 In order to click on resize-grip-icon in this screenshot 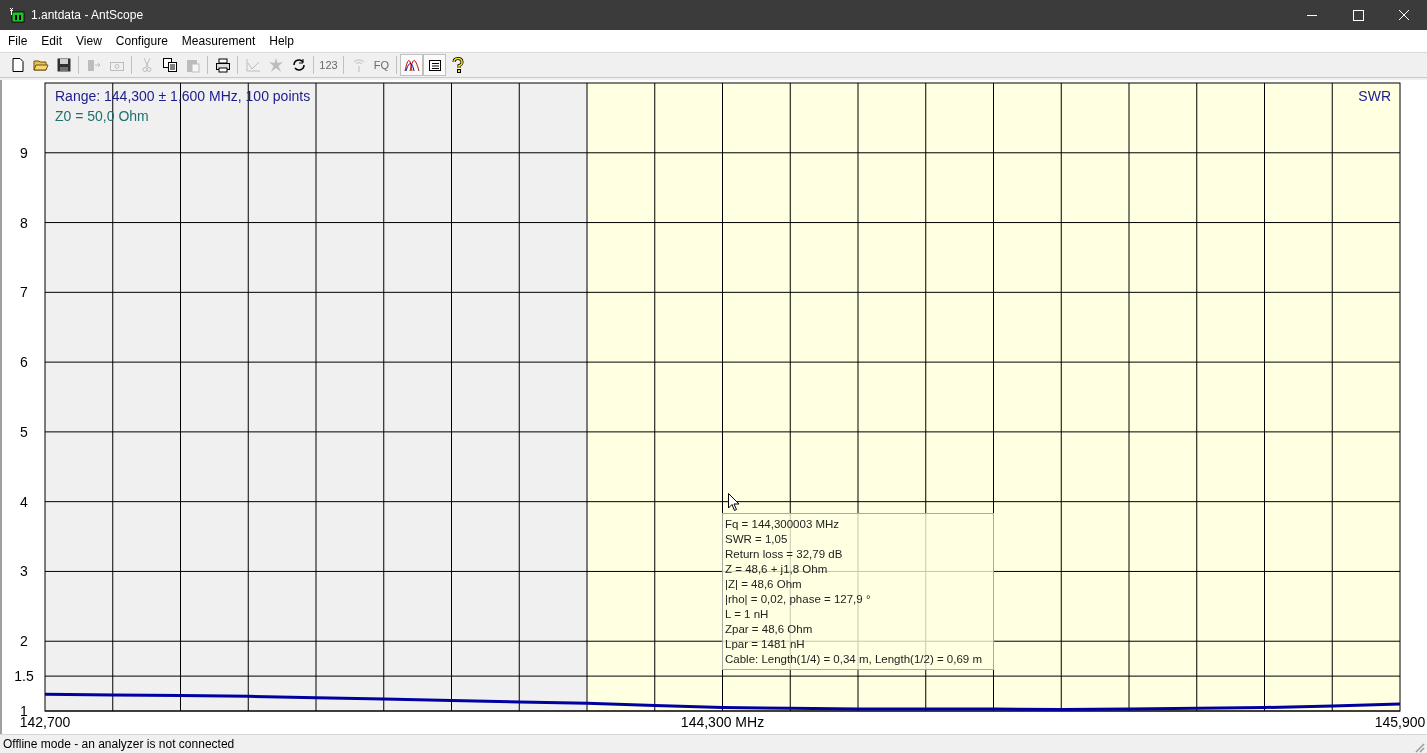, I will do `click(1419, 747)`.